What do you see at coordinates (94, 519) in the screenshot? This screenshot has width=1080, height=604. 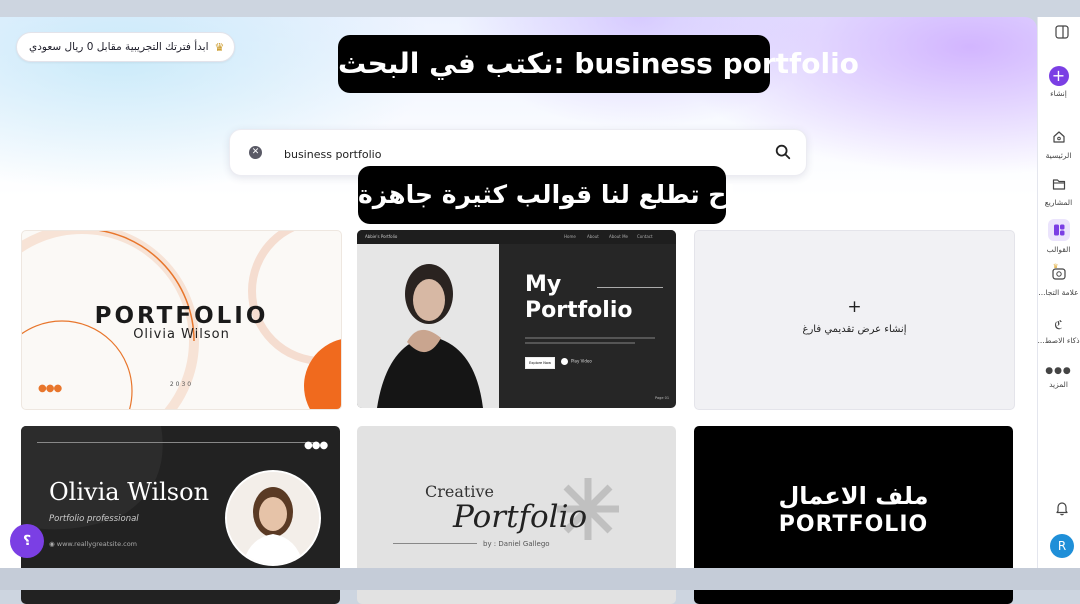 I see `template-role: Portfolio professional` at bounding box center [94, 519].